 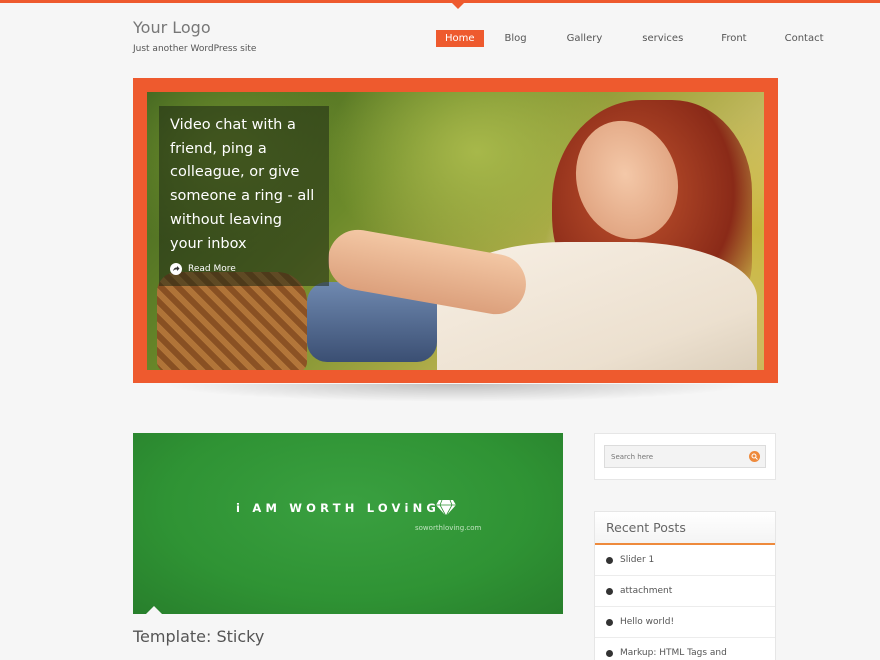 What do you see at coordinates (685, 591) in the screenshot?
I see `recent-post-item: attachment` at bounding box center [685, 591].